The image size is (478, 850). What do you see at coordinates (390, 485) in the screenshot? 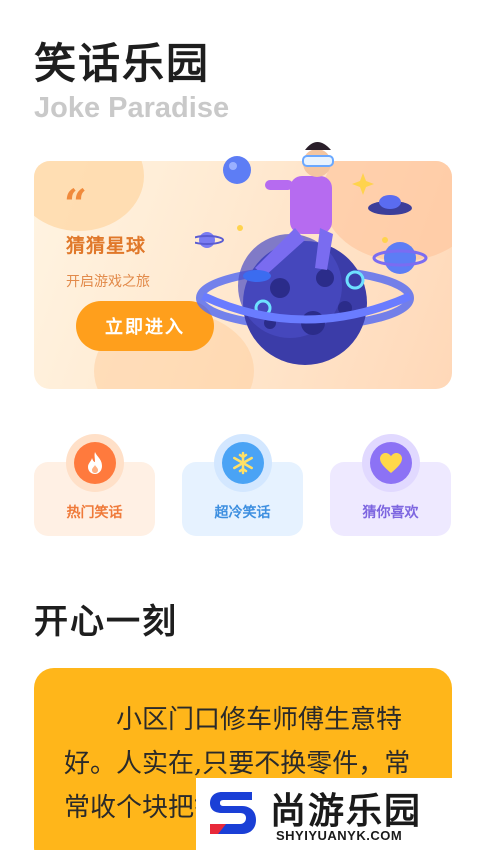
I see `category-you-may-like: 猜你喜欢` at bounding box center [390, 485].